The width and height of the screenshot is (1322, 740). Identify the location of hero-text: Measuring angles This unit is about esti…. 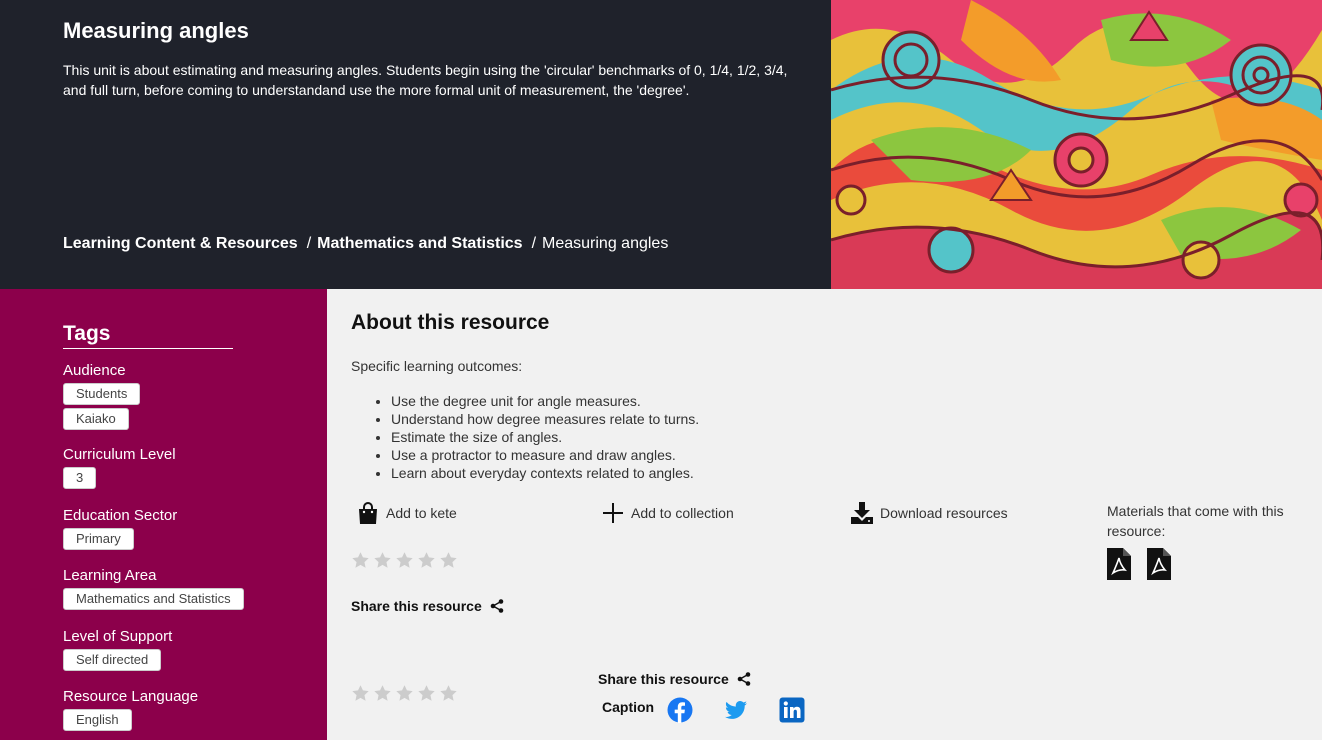
(435, 59).